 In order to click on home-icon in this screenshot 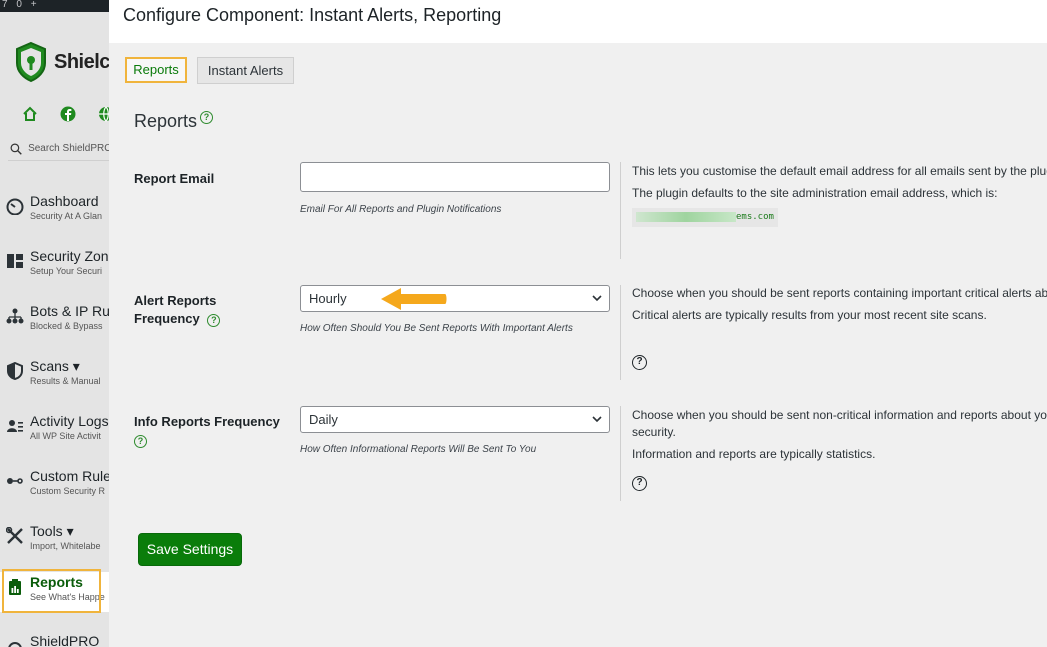, I will do `click(30, 114)`.